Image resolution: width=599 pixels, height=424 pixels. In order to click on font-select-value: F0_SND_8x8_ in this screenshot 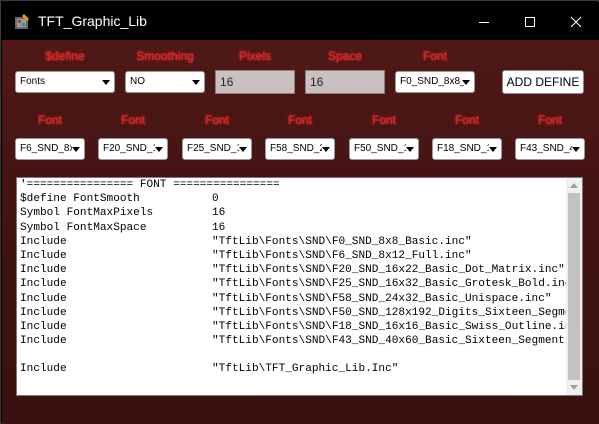, I will do `click(432, 81)`.